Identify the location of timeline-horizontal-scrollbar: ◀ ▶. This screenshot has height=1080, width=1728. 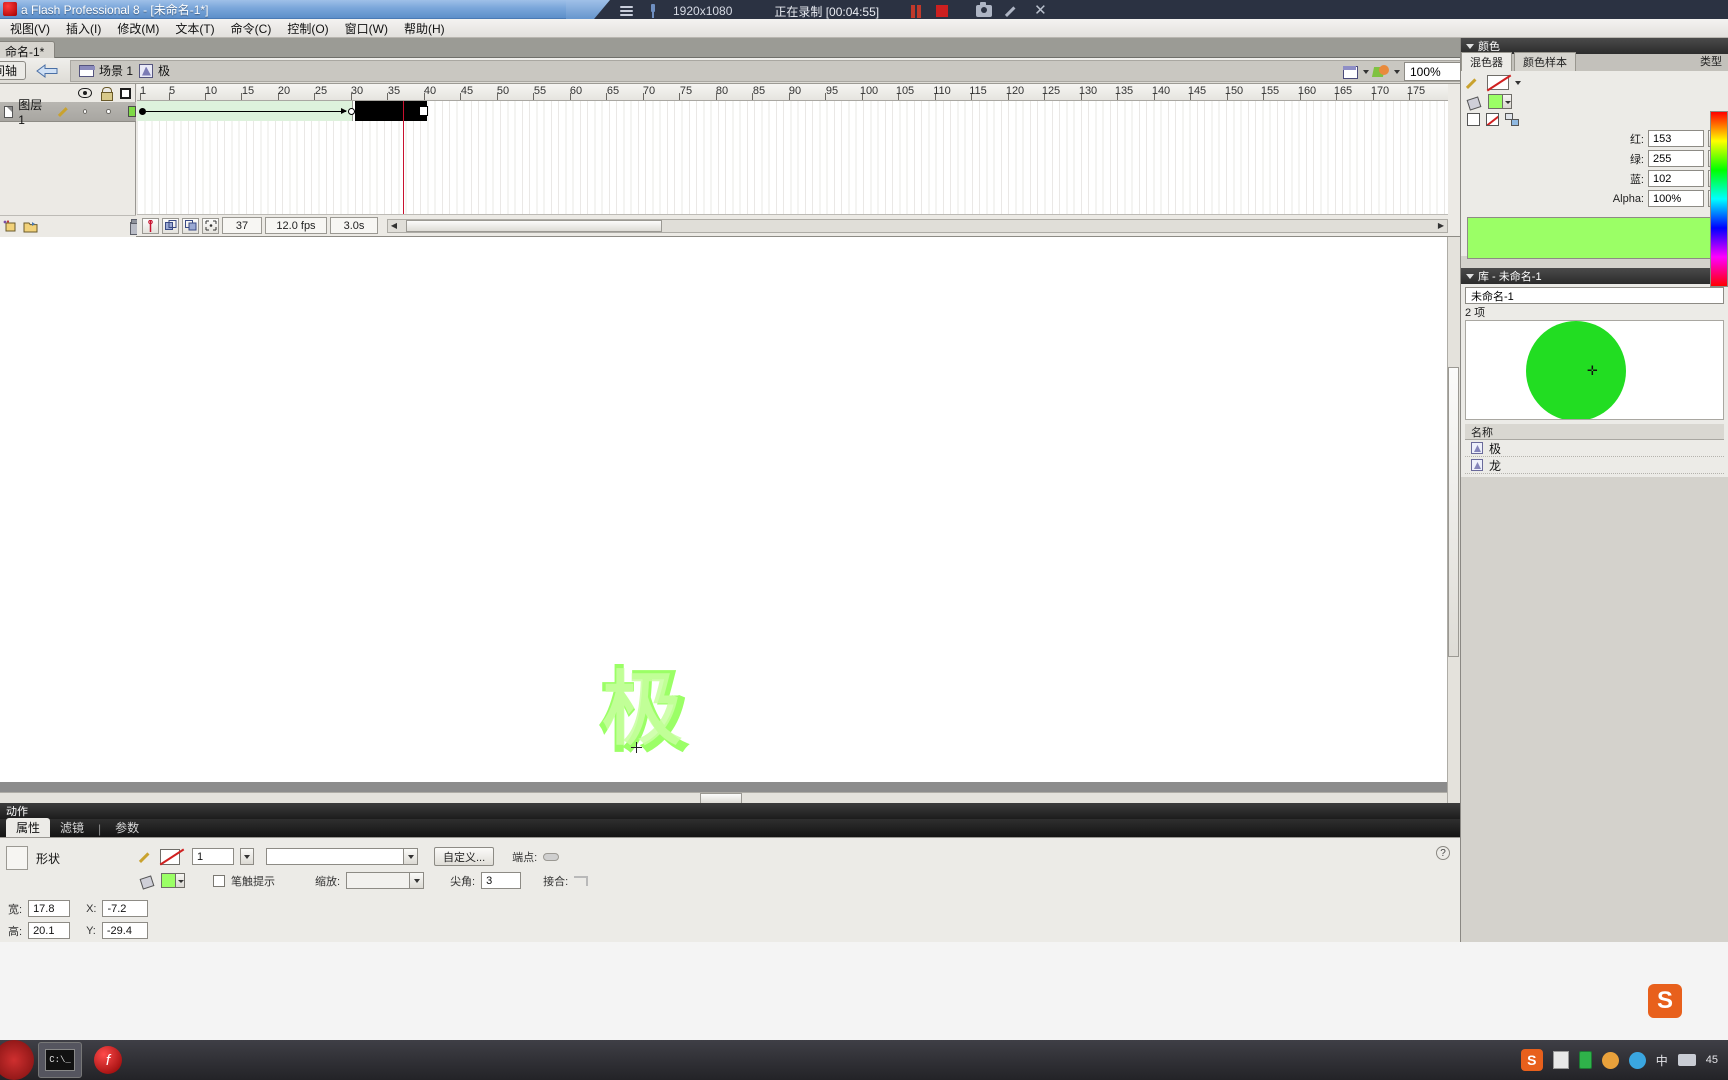
(917, 225).